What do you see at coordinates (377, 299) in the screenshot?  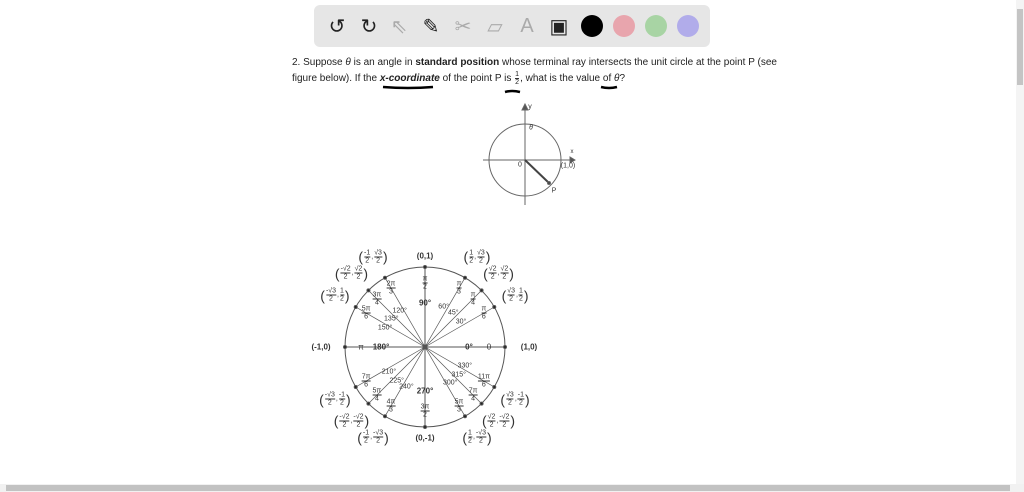 I see `radian-label: 3π 4` at bounding box center [377, 299].